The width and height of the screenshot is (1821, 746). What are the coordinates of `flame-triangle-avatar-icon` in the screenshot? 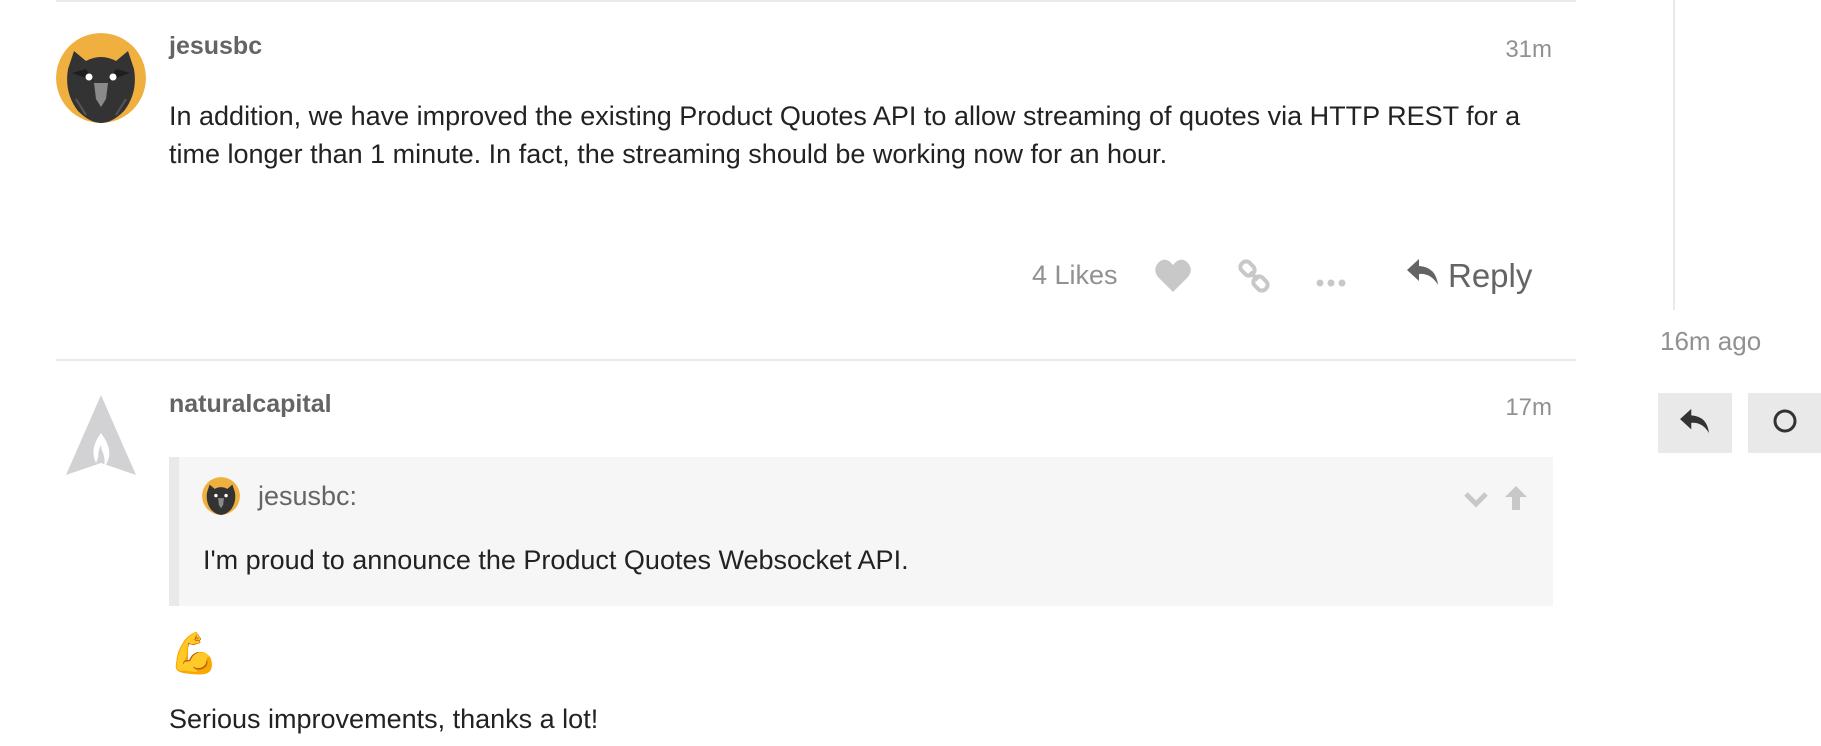 It's located at (101, 435).